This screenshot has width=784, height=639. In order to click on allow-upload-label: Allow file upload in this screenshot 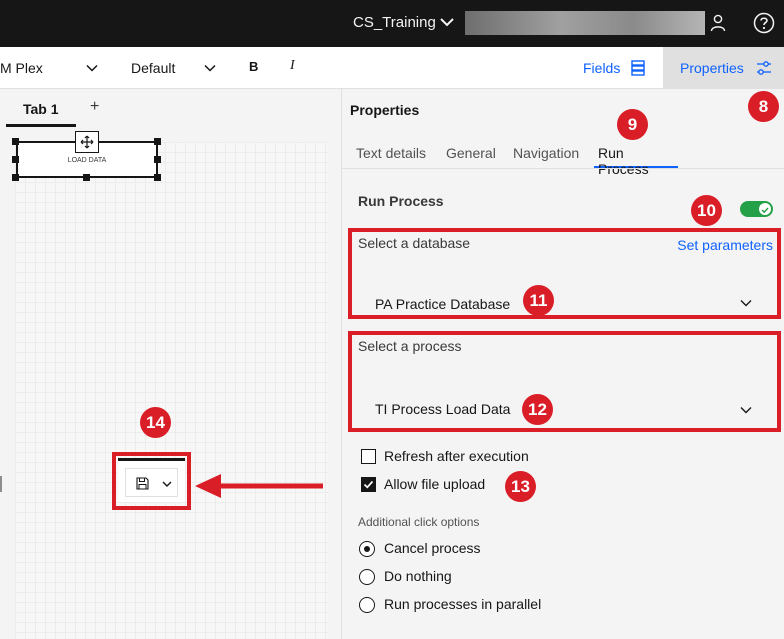, I will do `click(435, 484)`.